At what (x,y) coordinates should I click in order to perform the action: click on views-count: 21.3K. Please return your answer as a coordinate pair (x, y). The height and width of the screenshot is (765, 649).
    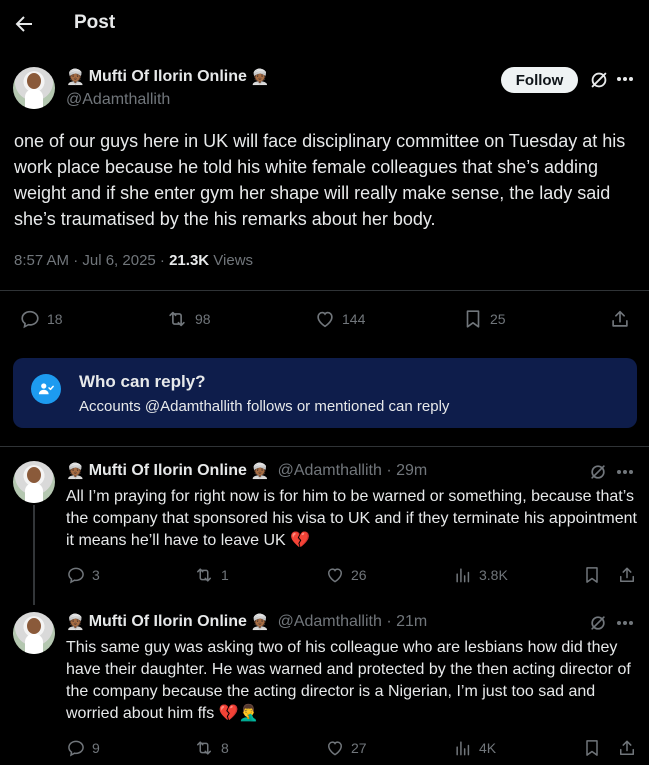
    Looking at the image, I should click on (189, 260).